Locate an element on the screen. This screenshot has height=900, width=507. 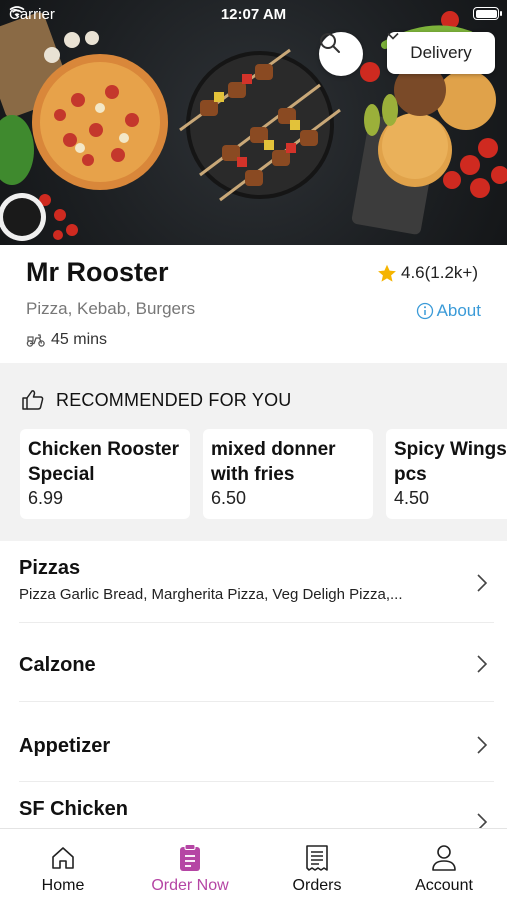
delivery-time: 45 mins is located at coordinates (66, 340).